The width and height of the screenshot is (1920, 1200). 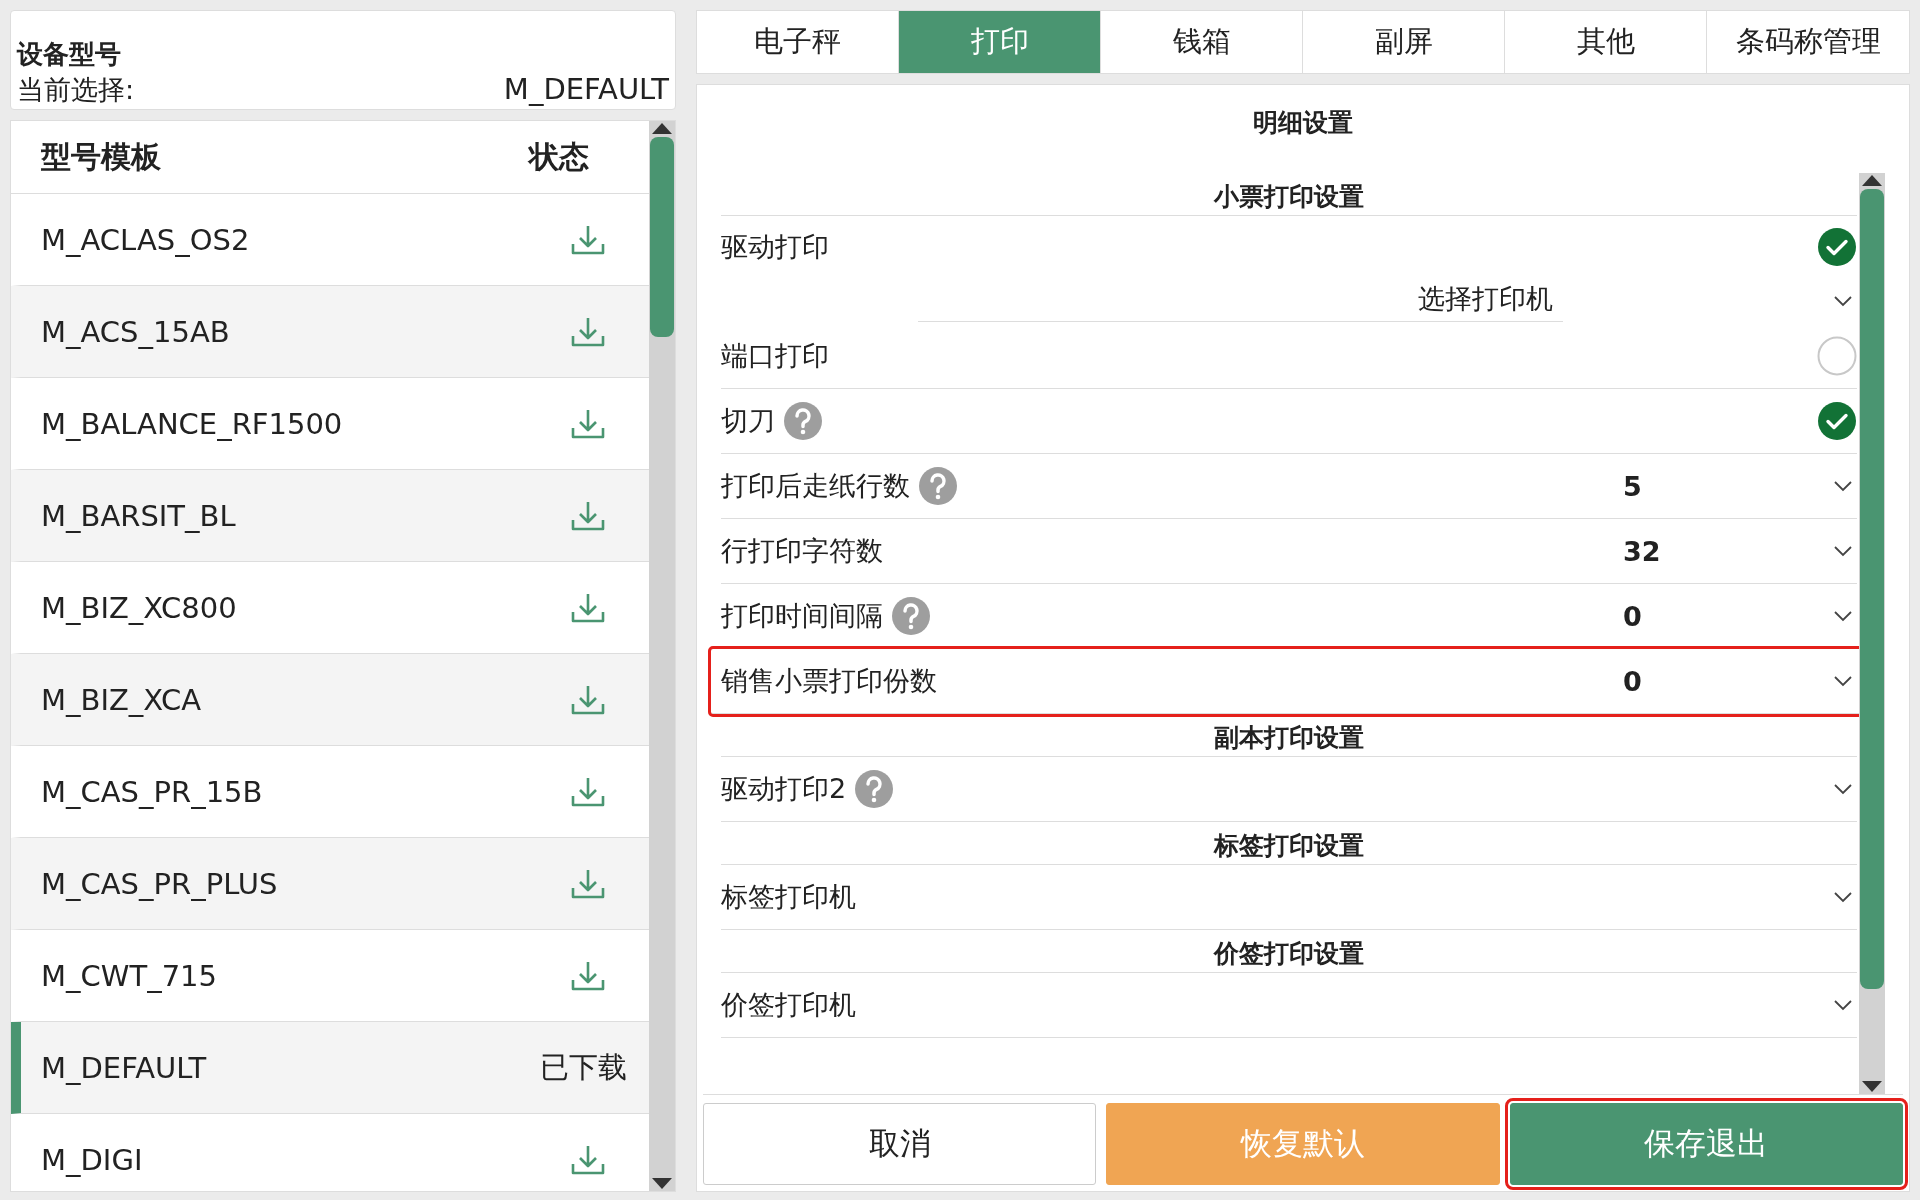 What do you see at coordinates (1728, 486) in the screenshot?
I see `select-value: 5` at bounding box center [1728, 486].